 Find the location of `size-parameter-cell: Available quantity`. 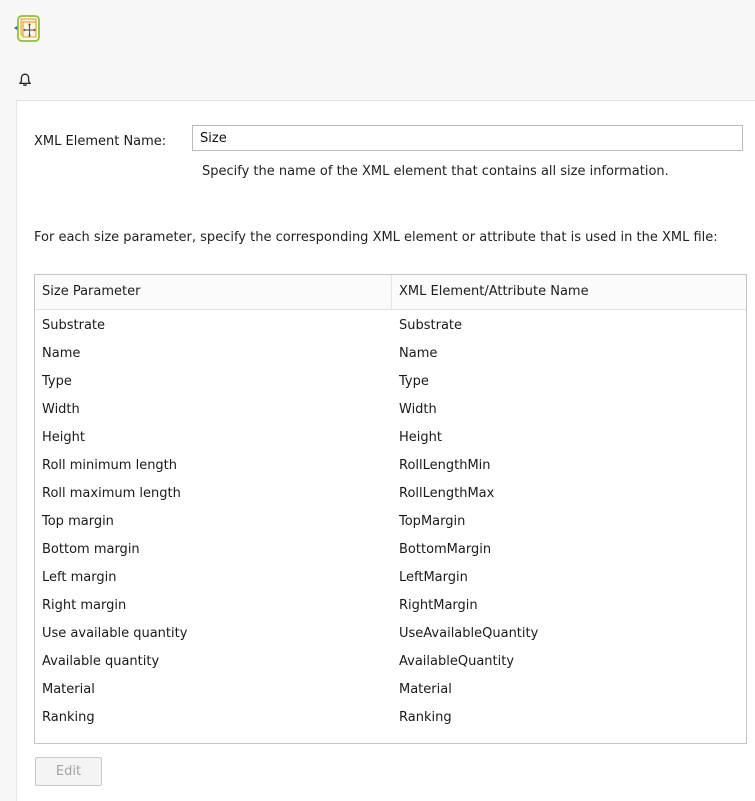

size-parameter-cell: Available quantity is located at coordinates (101, 661).